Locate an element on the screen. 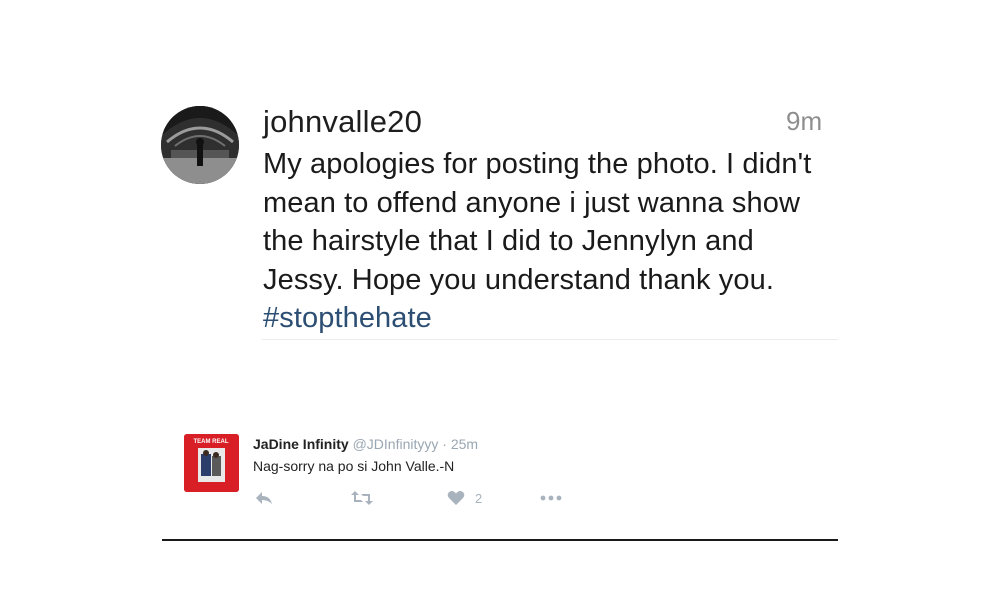 The height and width of the screenshot is (611, 1000). heart-icon is located at coordinates (456, 498).